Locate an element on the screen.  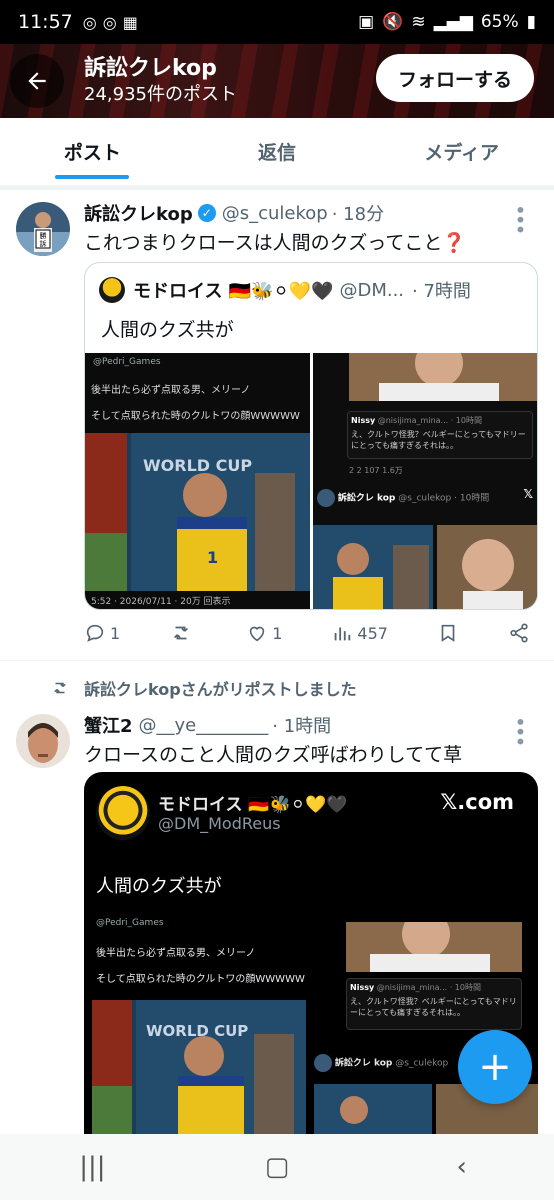
tab-divider is located at coordinates (277, 188).